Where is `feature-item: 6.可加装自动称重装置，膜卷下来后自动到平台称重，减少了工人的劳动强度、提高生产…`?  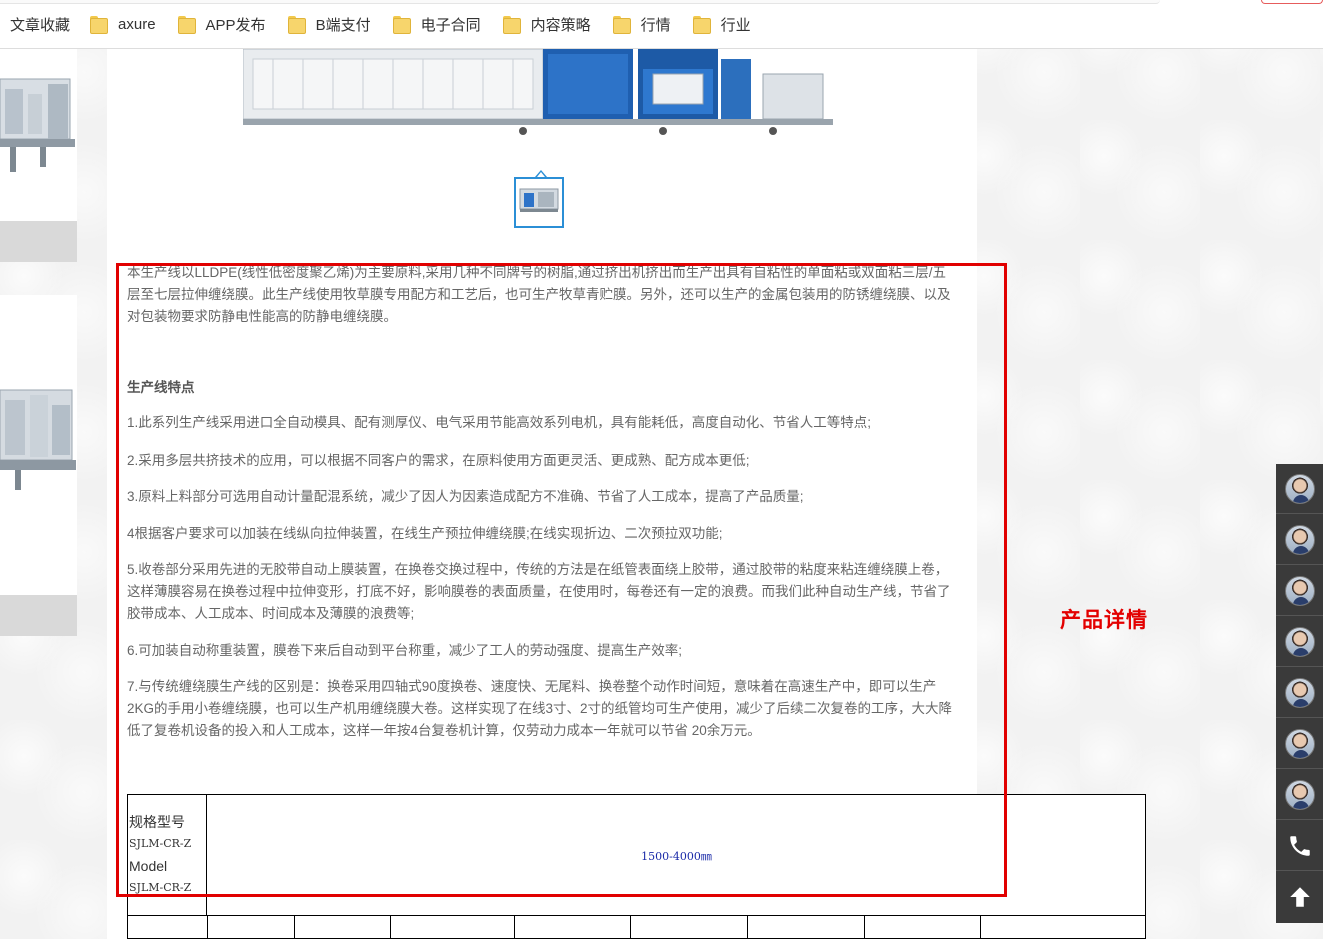 feature-item: 6.可加装自动称重装置，膜卷下来后自动到平台称重，减少了工人的劳动强度、提高生产… is located at coordinates (405, 650).